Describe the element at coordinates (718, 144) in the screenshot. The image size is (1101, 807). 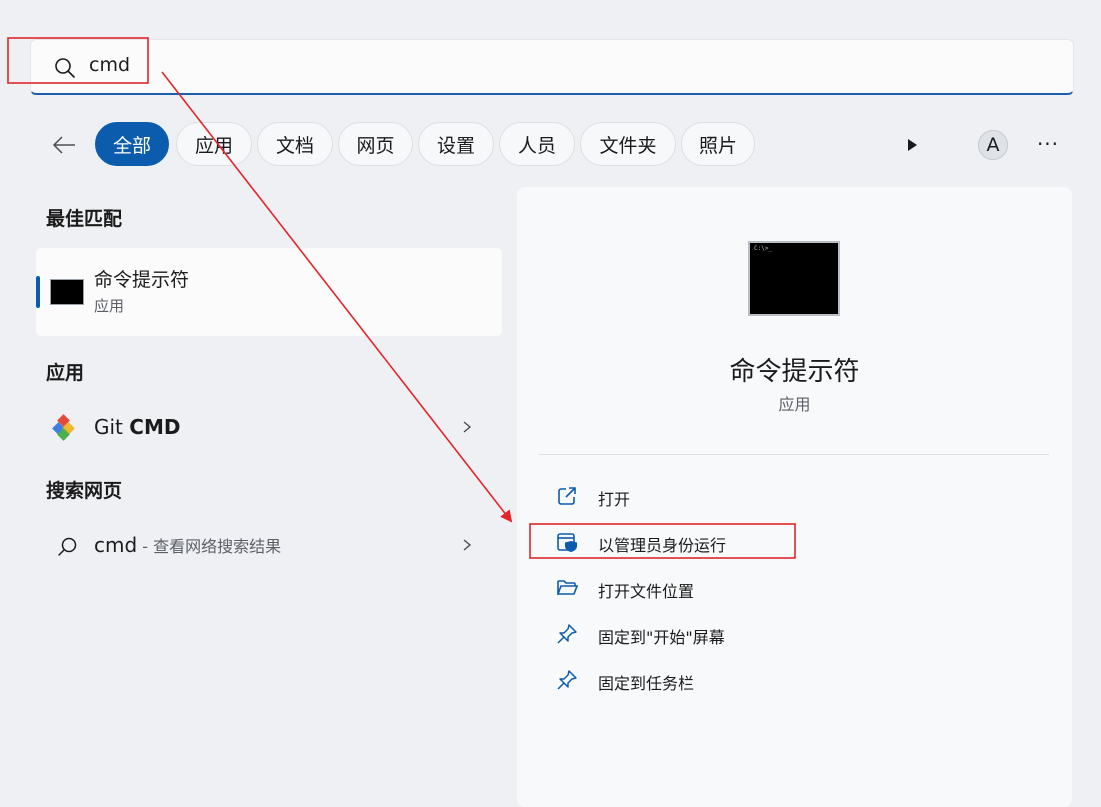
I see `filter-photos: 照片` at that location.